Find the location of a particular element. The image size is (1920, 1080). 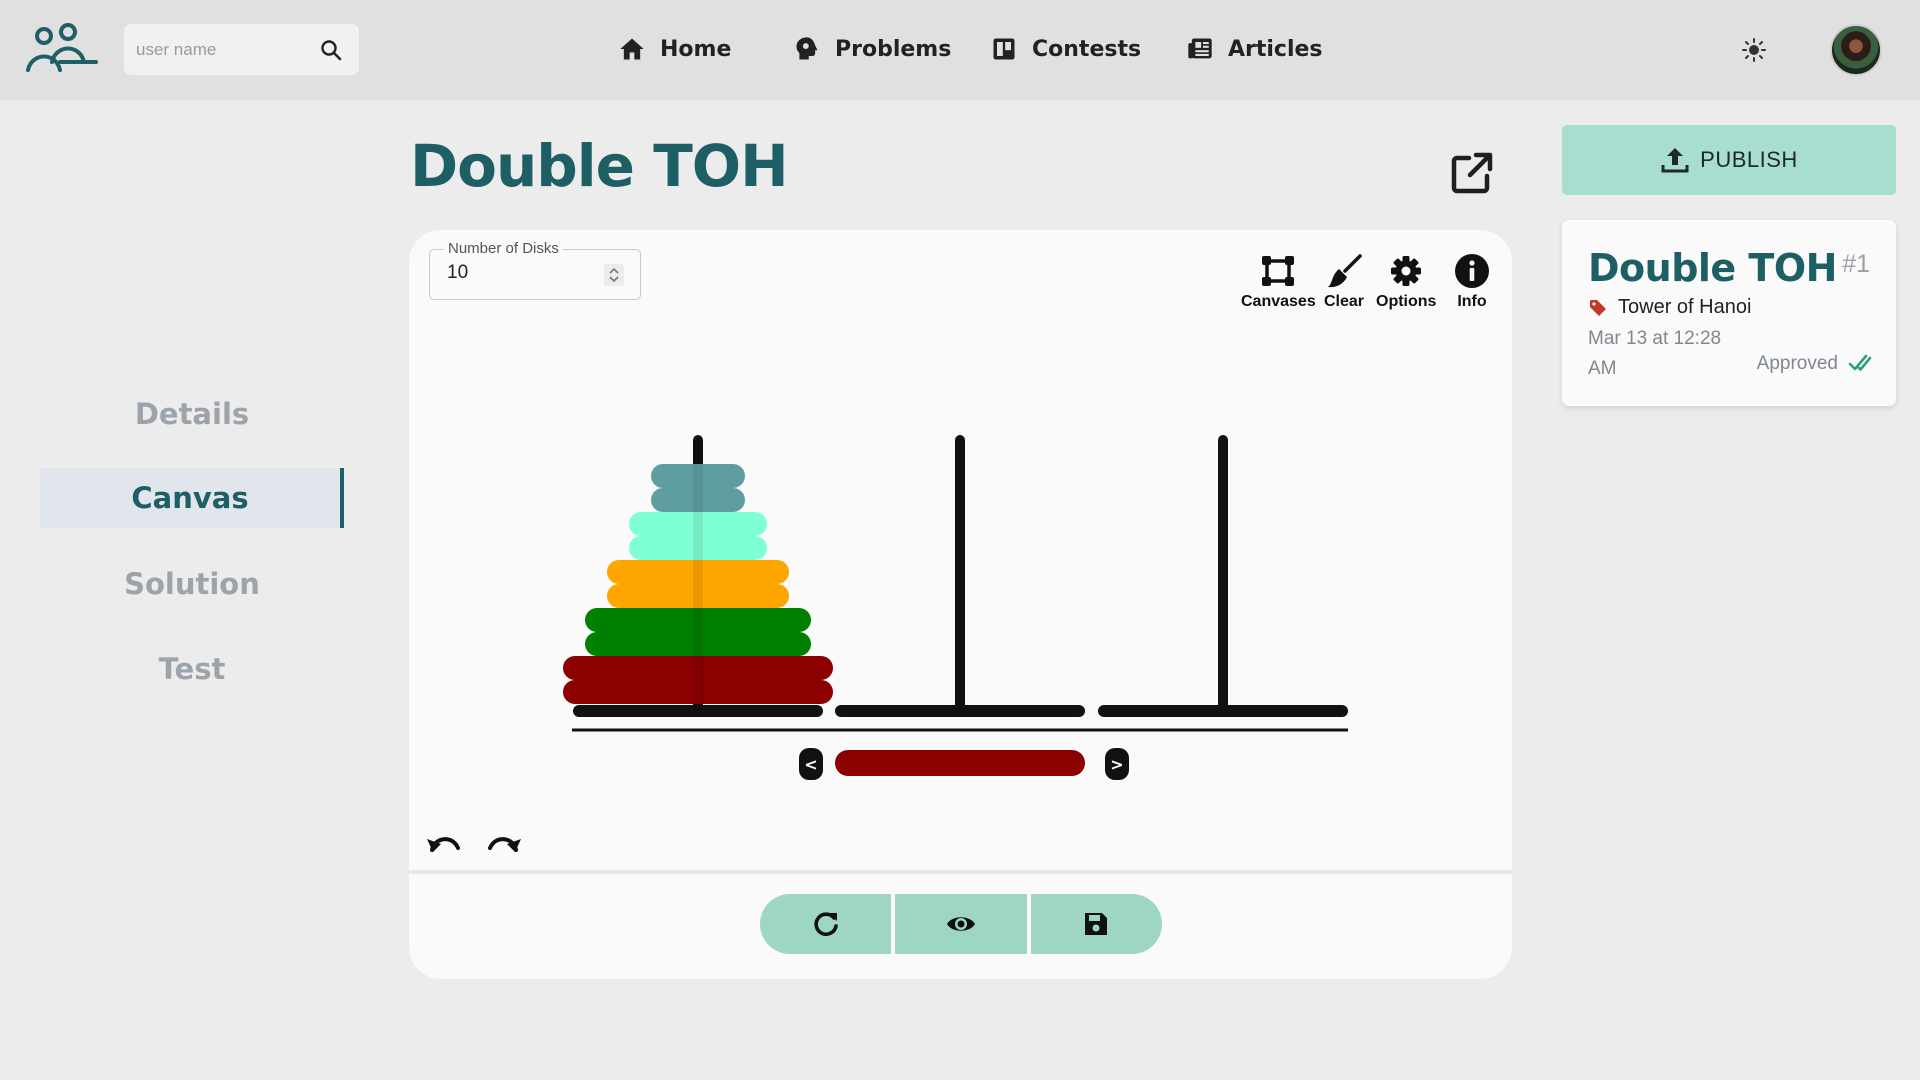

problem-date: Mar 13 at 12:28 AM is located at coordinates (1655, 353).